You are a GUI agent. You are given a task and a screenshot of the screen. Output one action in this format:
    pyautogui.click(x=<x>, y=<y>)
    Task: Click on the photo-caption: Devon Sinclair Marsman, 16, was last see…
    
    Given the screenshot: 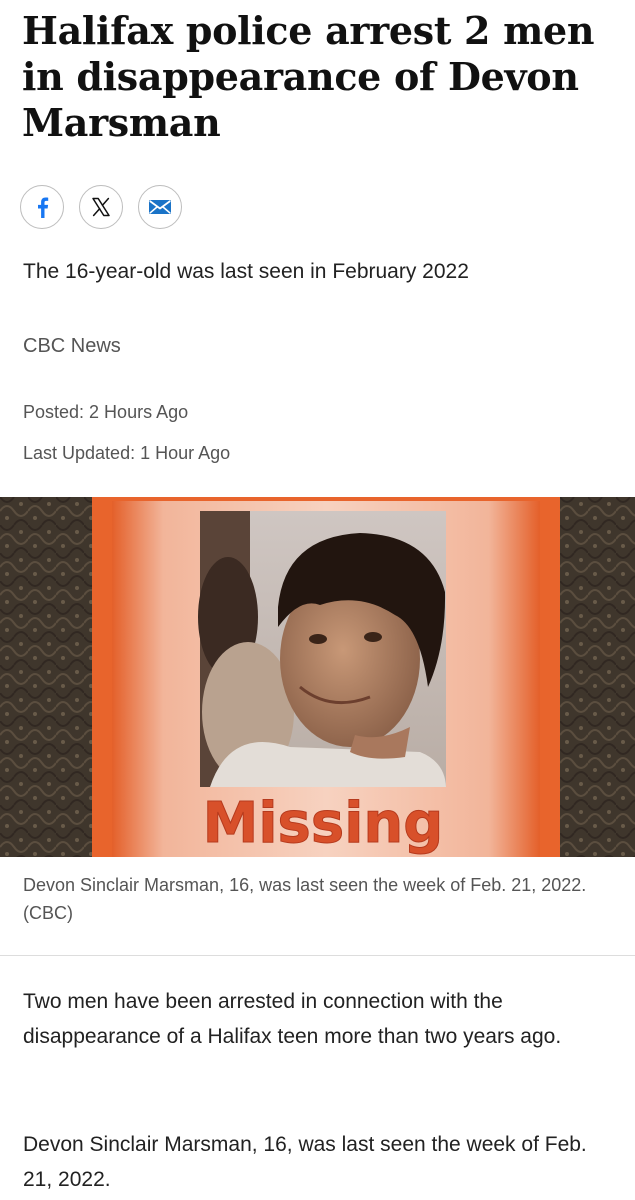 What is the action you would take?
    pyautogui.click(x=305, y=899)
    